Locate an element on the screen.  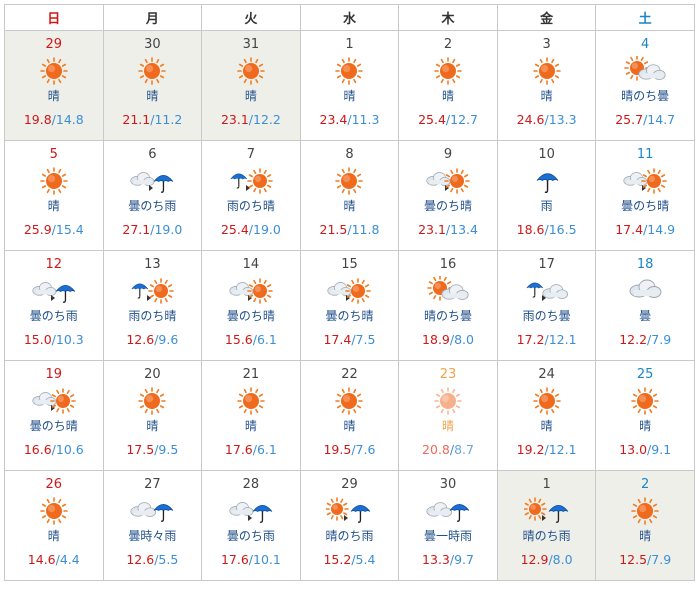
temperature-range: 27.119.0 is located at coordinates (152, 229).